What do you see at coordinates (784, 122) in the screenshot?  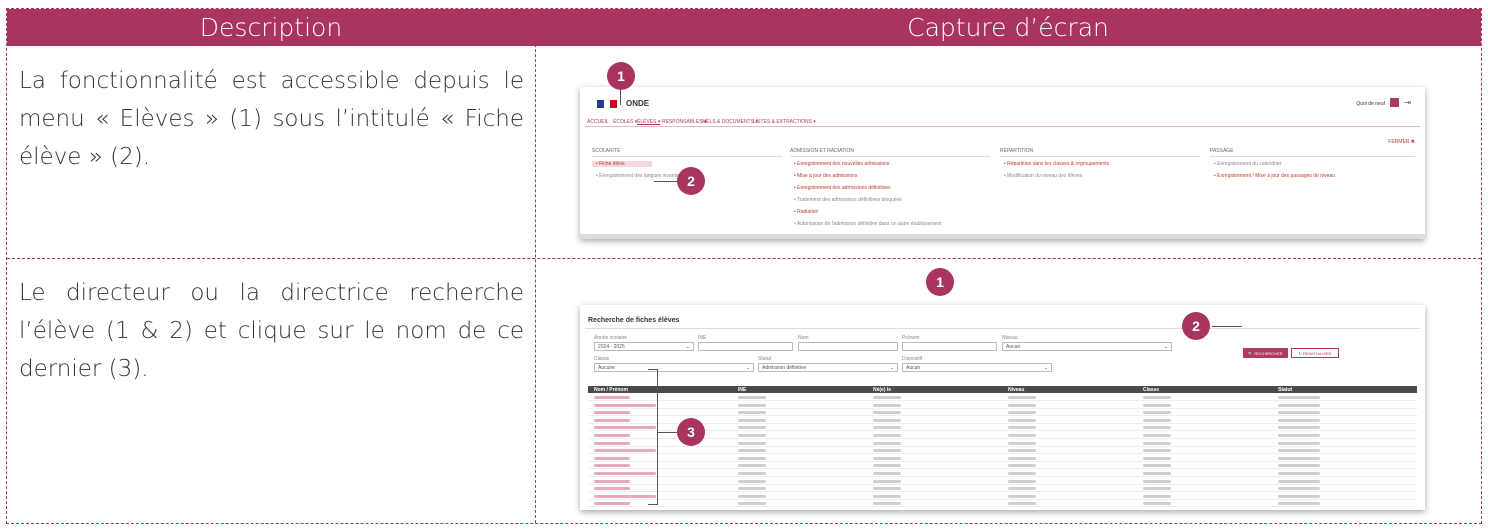 I see `menu-listes-extractions: LISTES & EXTRACTIONS ▾` at bounding box center [784, 122].